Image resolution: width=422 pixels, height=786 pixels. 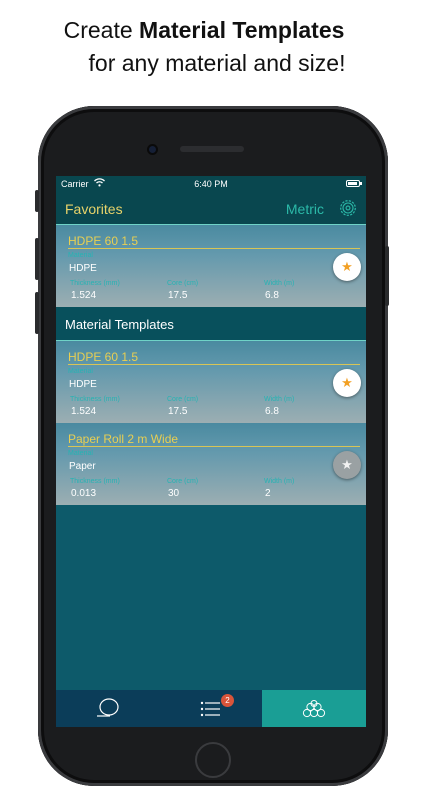 I want to click on promo-prefix: Create, so click(x=101, y=30).